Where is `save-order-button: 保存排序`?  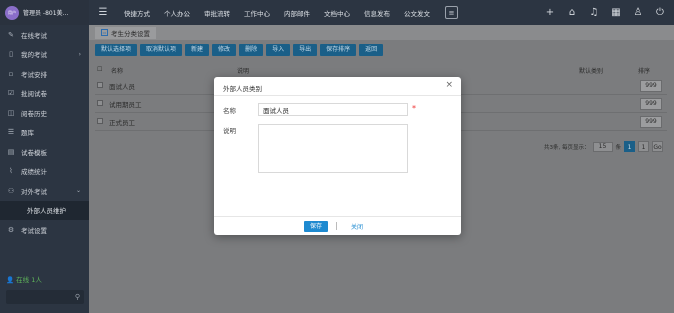
save-order-button: 保存排序 is located at coordinates (338, 50).